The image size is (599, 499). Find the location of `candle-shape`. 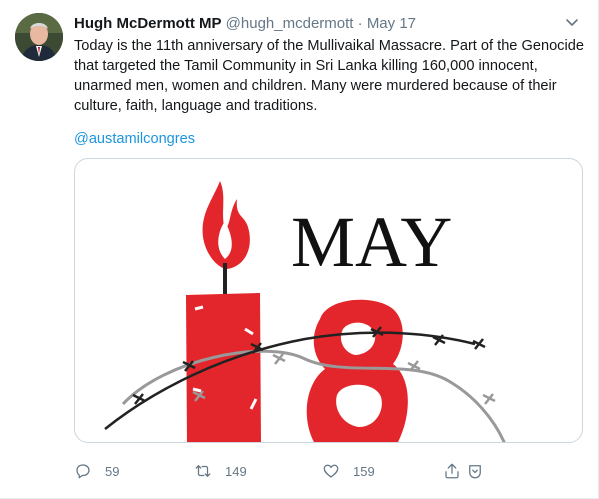

candle-shape is located at coordinates (223, 367).